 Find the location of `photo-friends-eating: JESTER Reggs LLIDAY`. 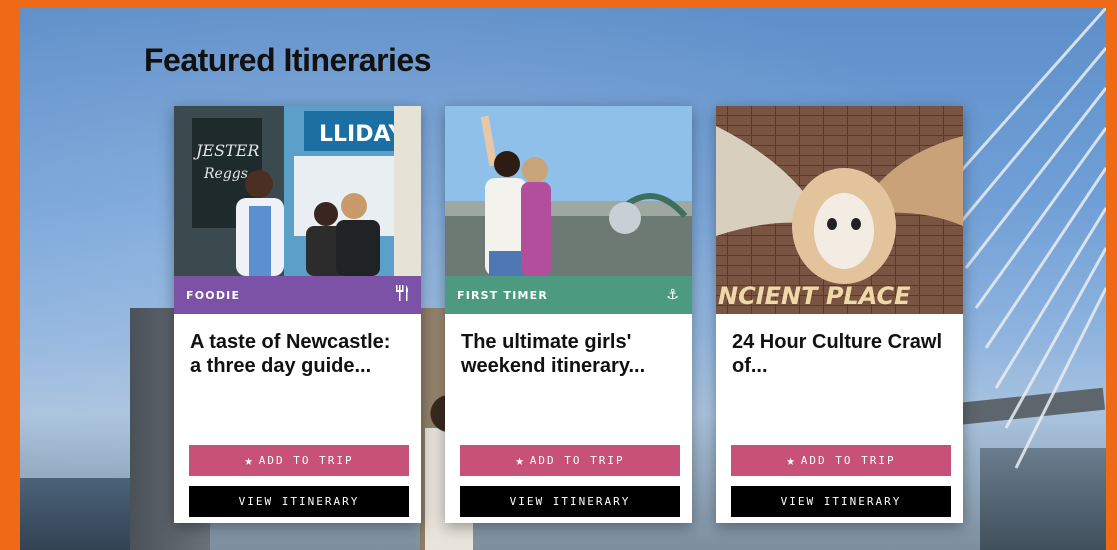

photo-friends-eating: JESTER Reggs LLIDAY is located at coordinates (297, 191).